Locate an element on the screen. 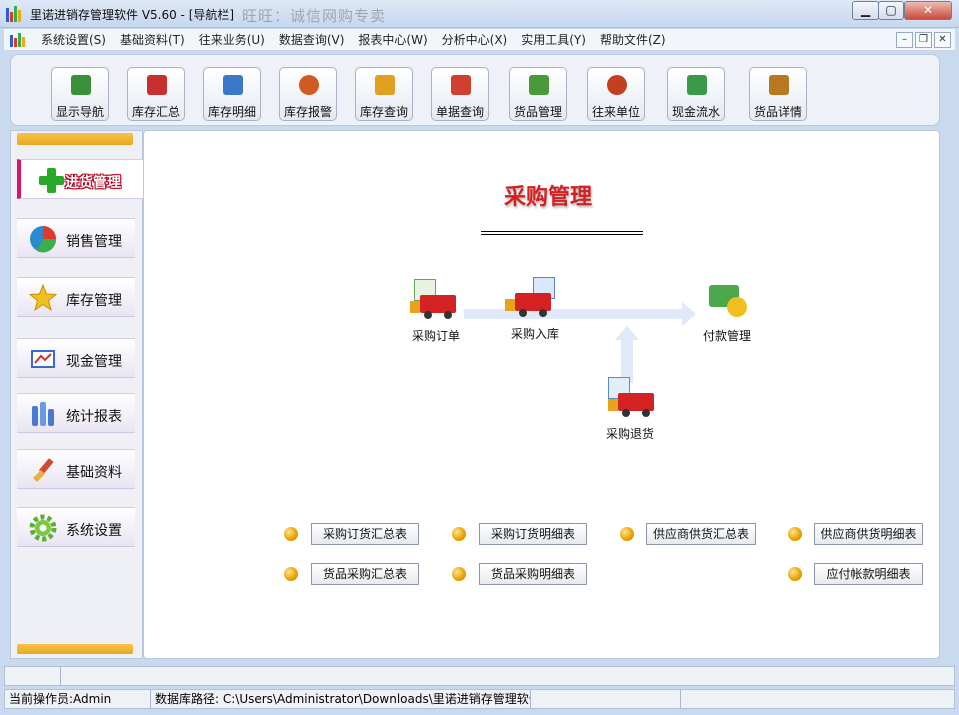 The image size is (959, 715). title-underline is located at coordinates (562, 233).